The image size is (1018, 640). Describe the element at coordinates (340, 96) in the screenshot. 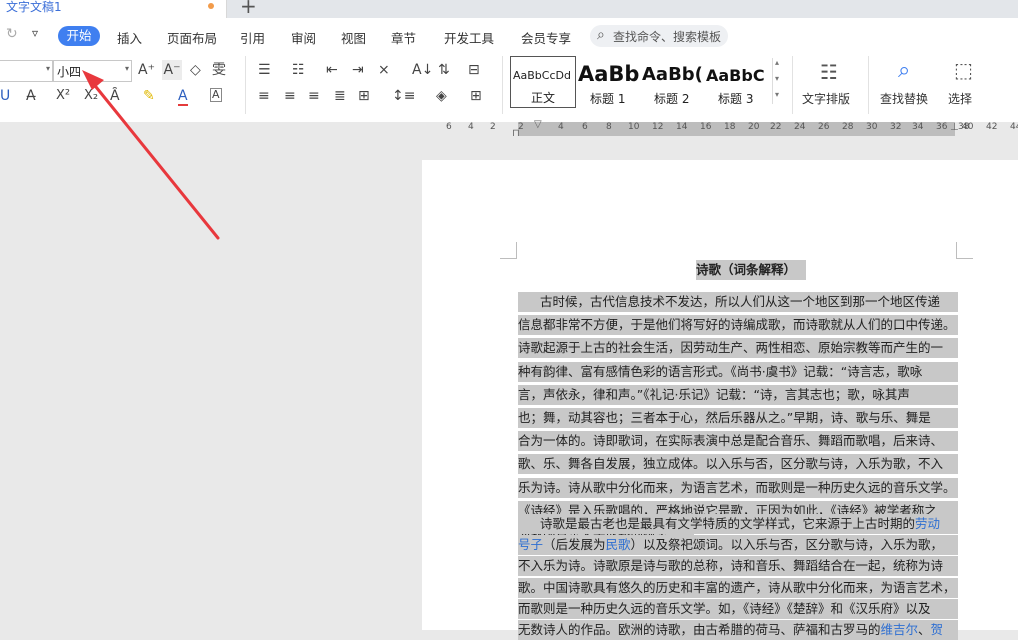

I see `justify-icon: ≣` at that location.